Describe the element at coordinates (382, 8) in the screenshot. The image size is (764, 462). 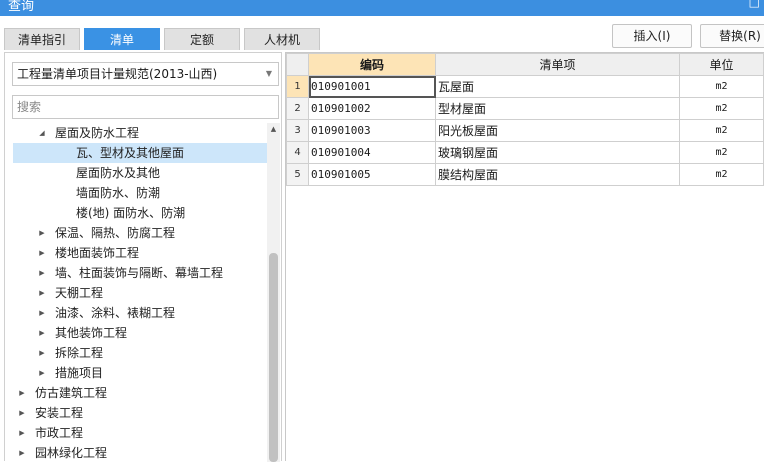
I see `window-titlebar: 查询 □` at that location.